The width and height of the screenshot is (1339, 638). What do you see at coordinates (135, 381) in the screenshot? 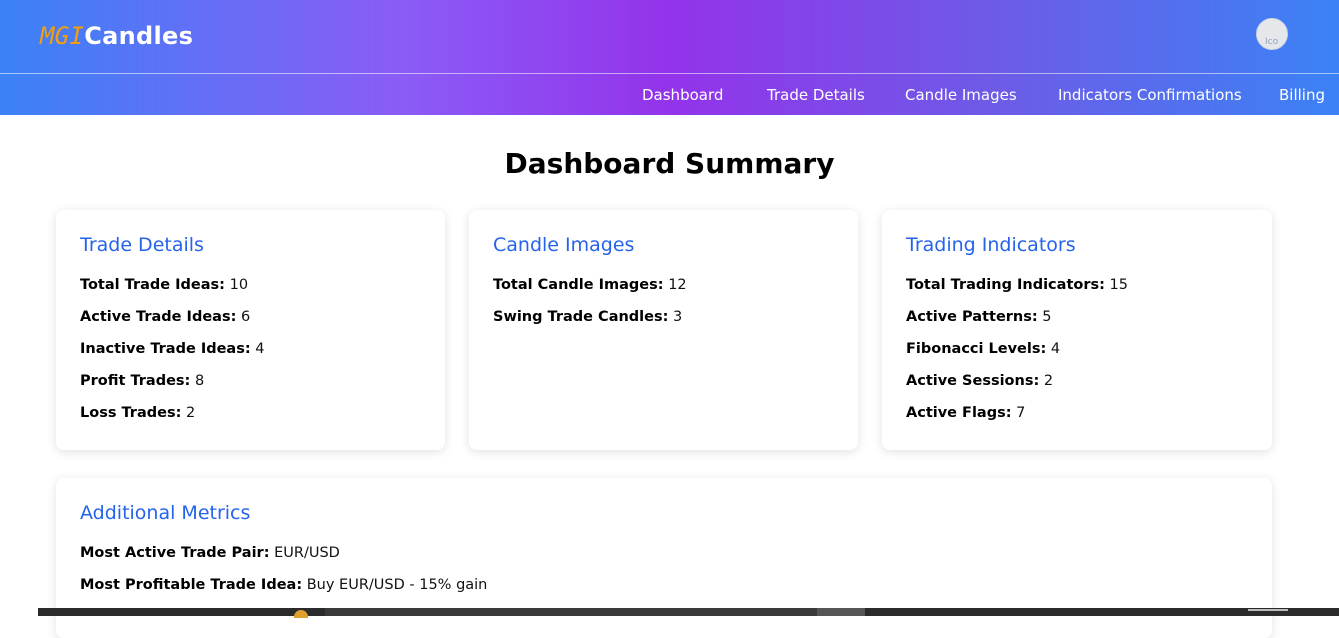
I see `stat-label: Profit Trades:` at bounding box center [135, 381].